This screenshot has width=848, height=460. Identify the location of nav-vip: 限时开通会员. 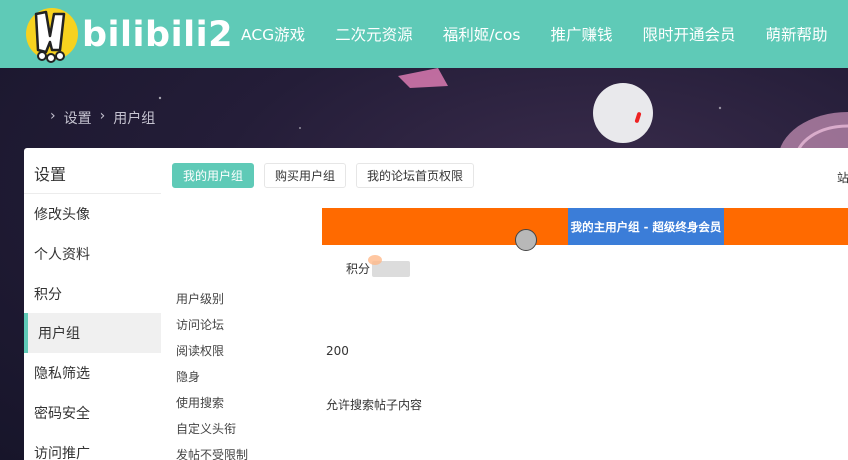
(689, 34).